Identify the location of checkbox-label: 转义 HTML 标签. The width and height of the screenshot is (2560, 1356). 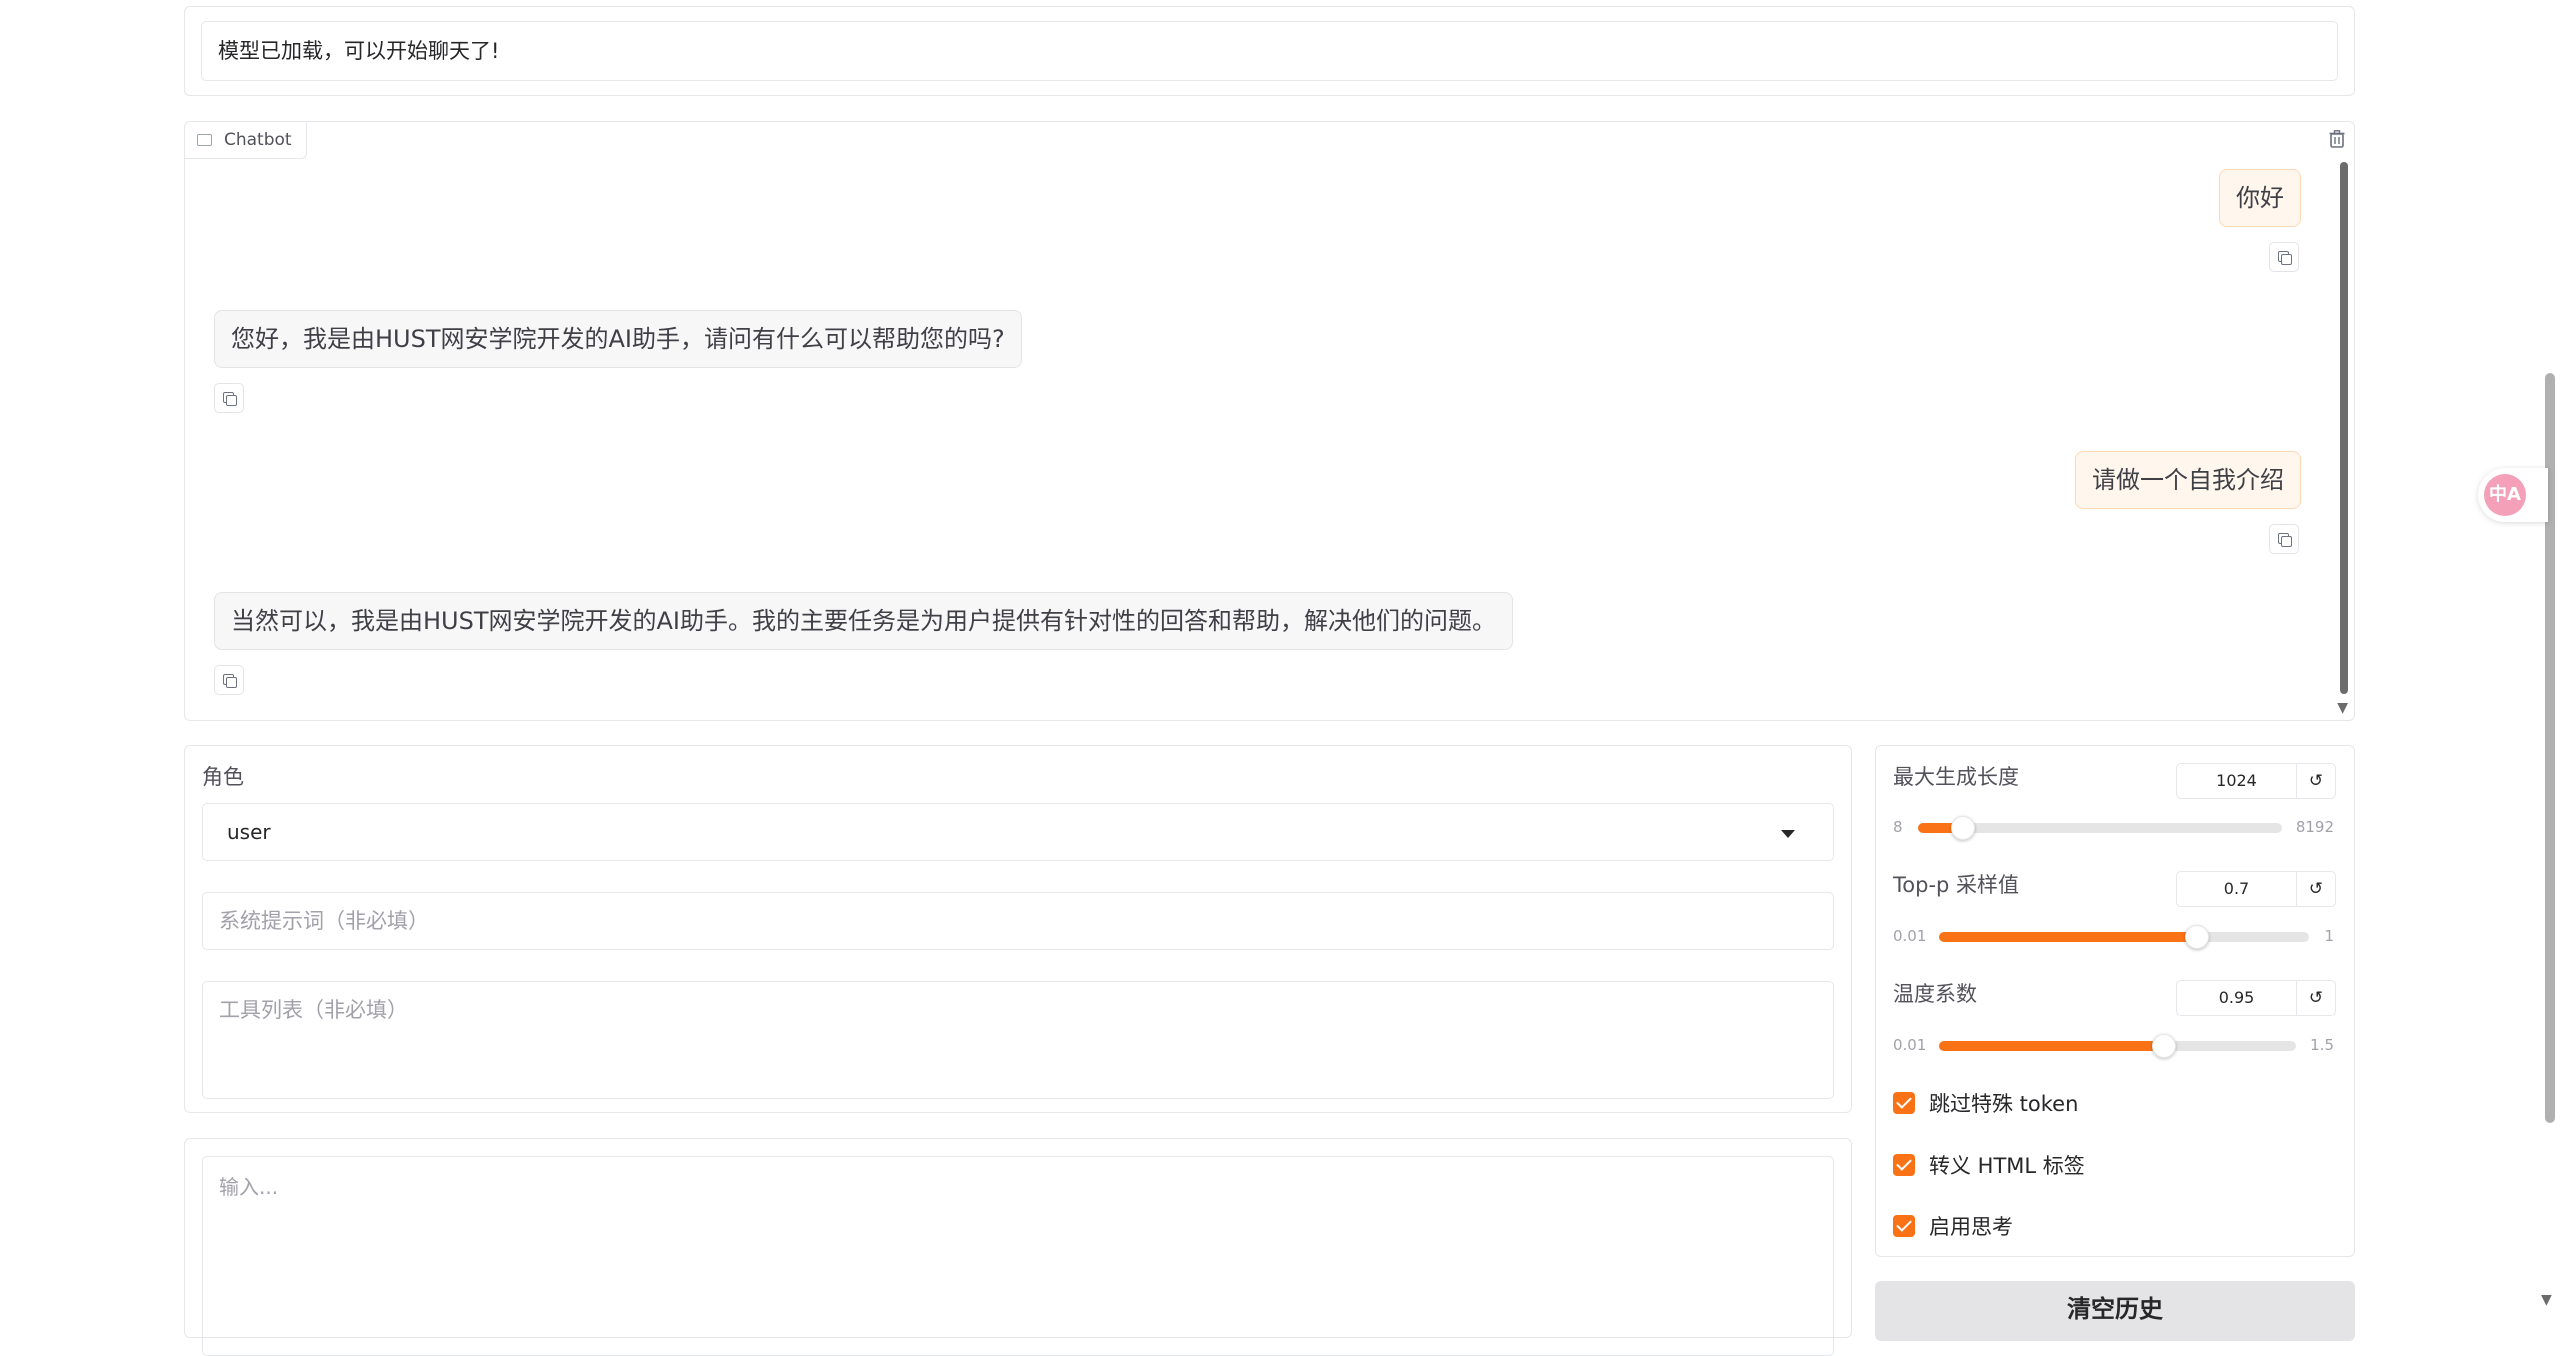
(2007, 1166).